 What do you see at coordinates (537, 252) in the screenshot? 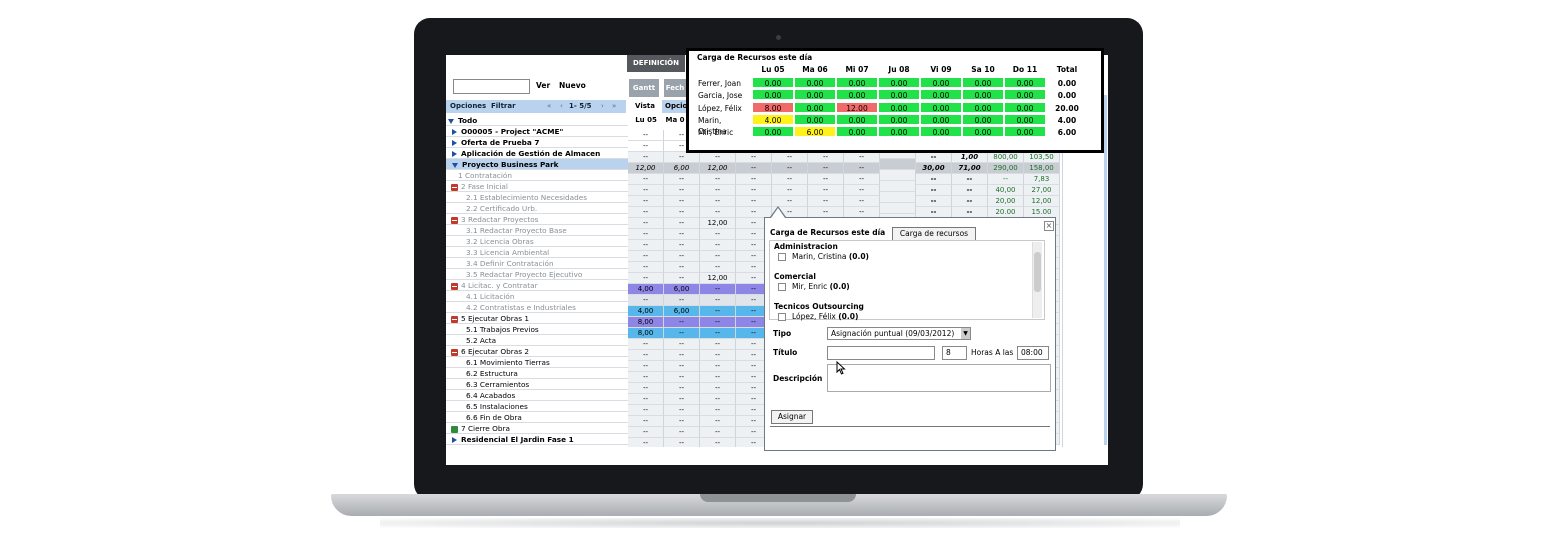
I see `tree-row: 3.3 Licencia Ambiental` at bounding box center [537, 252].